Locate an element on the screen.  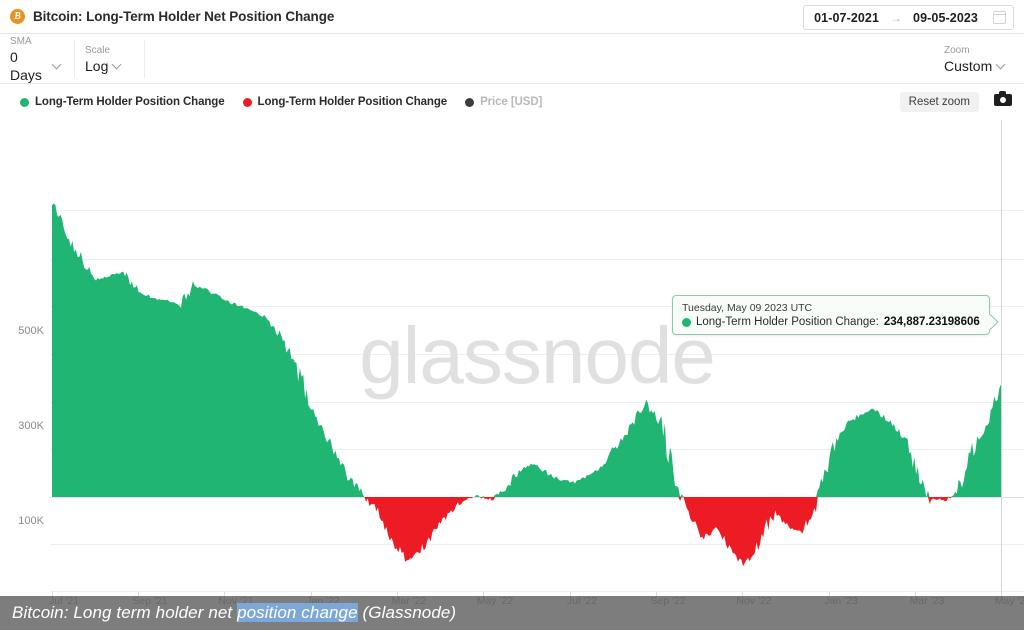
legend-item-positive: Long-Term Holder Position Change is located at coordinates (122, 102).